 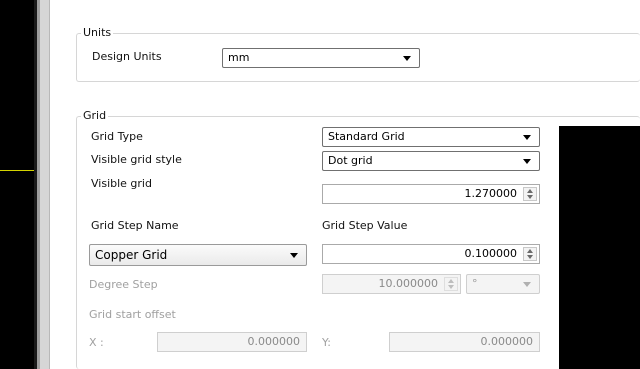 What do you see at coordinates (136, 159) in the screenshot?
I see `visible-grid-style-label: Visible grid style` at bounding box center [136, 159].